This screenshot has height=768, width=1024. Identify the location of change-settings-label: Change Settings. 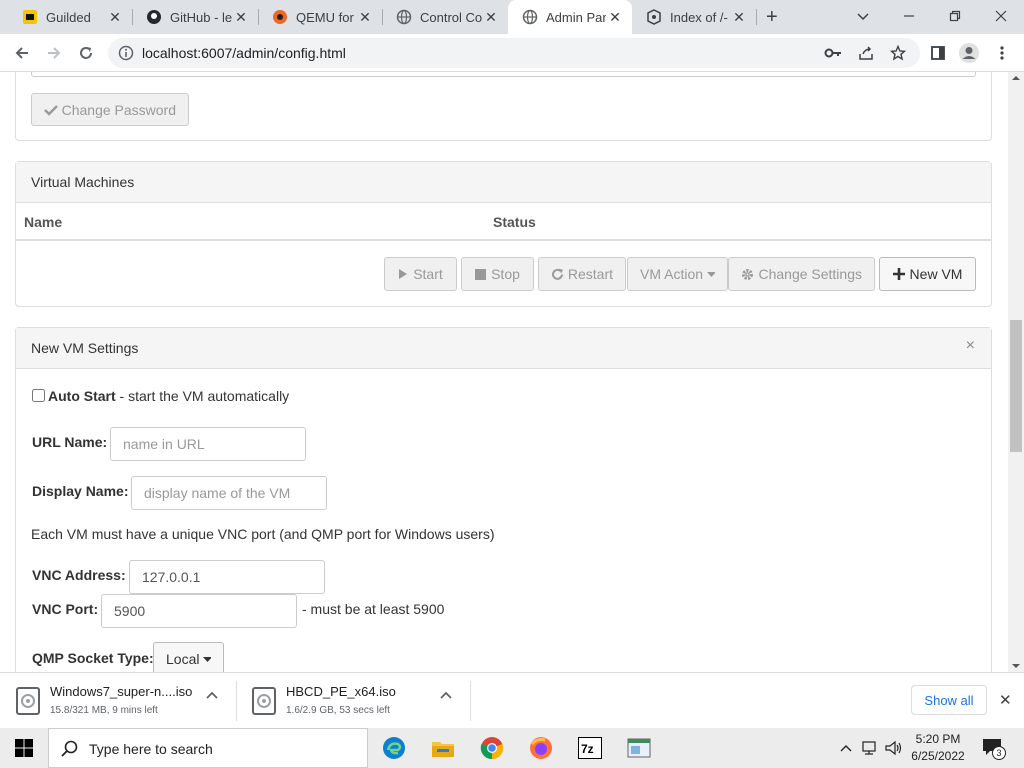
(810, 274).